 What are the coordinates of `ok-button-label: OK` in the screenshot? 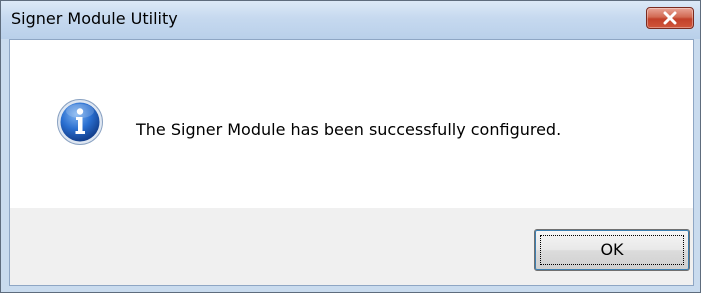 It's located at (612, 249).